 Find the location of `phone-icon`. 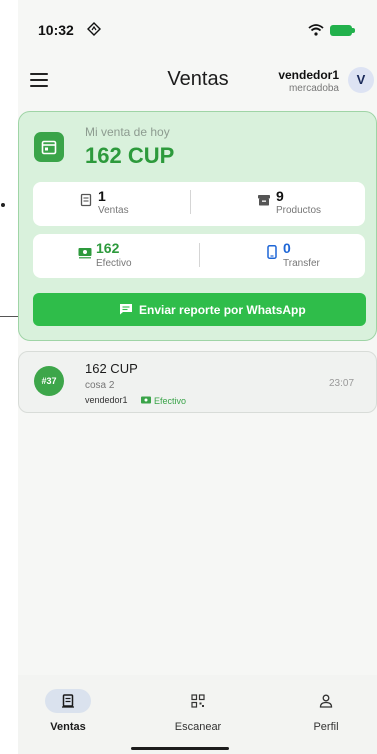

phone-icon is located at coordinates (272, 252).